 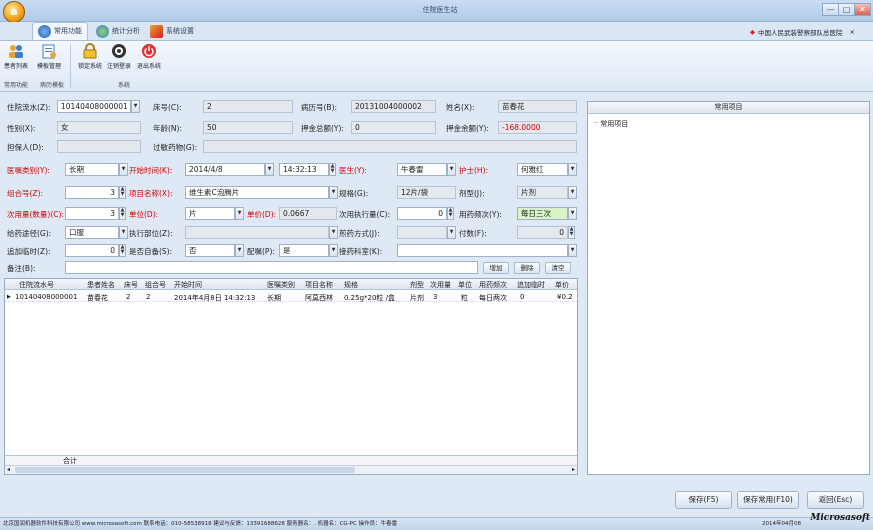 I want to click on decoct-dropdown: ▼, so click(x=451, y=232).